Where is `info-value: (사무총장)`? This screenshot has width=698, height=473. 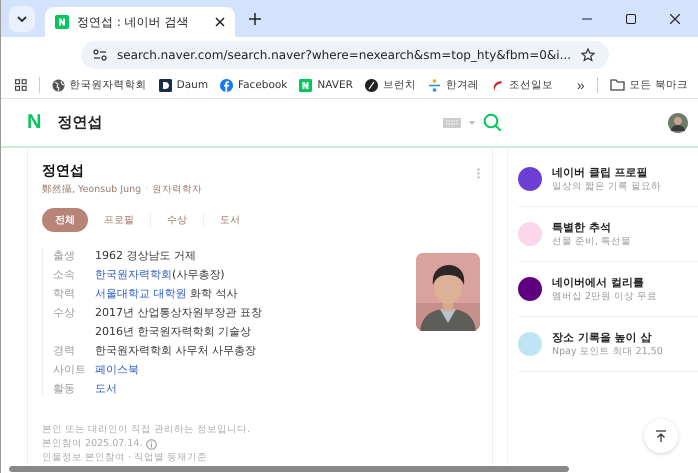
info-value: (사무총장) is located at coordinates (198, 274).